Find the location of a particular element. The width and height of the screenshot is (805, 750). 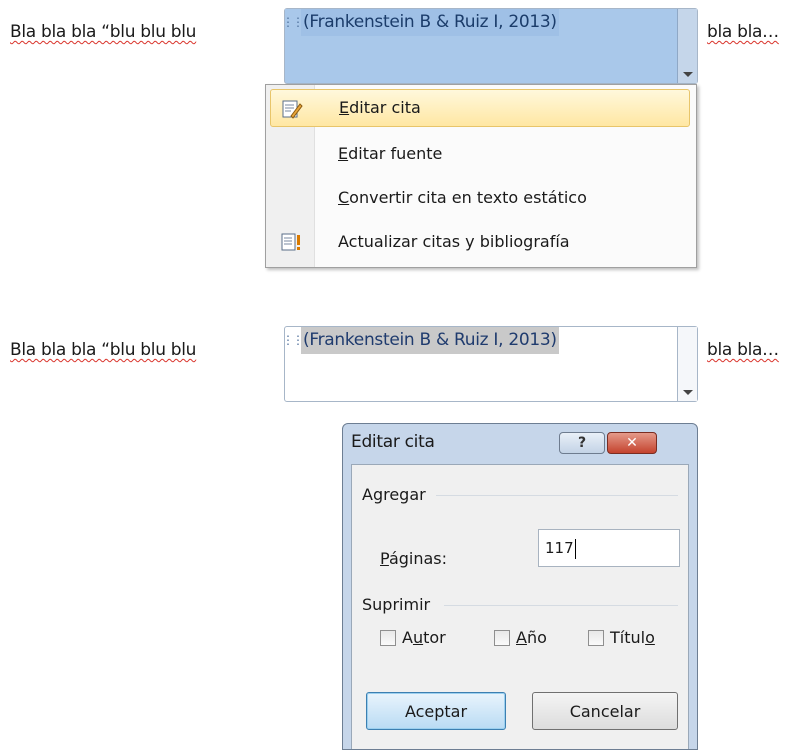

menu-item-update-citations: Actualizar citas y bibliografía is located at coordinates (480, 242).